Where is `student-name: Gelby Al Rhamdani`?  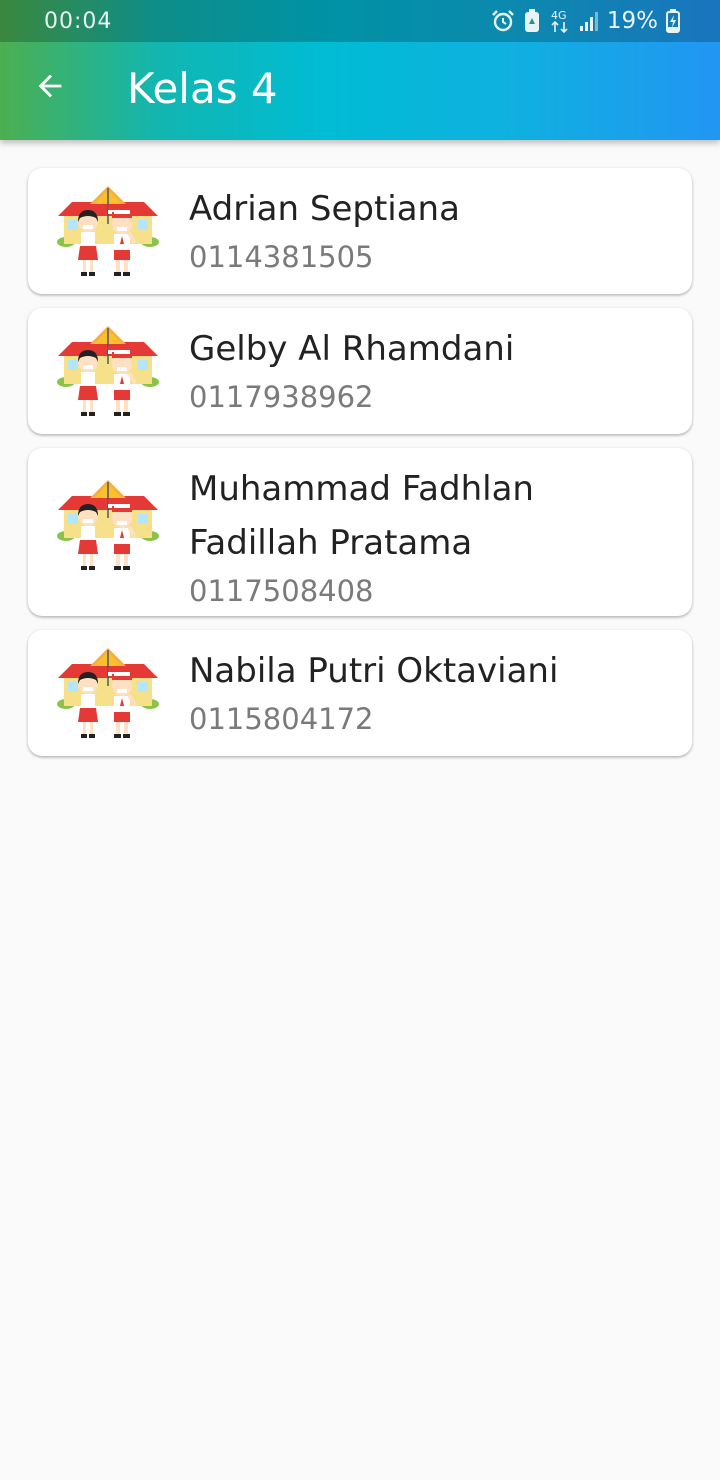
student-name: Gelby Al Rhamdani is located at coordinates (352, 349).